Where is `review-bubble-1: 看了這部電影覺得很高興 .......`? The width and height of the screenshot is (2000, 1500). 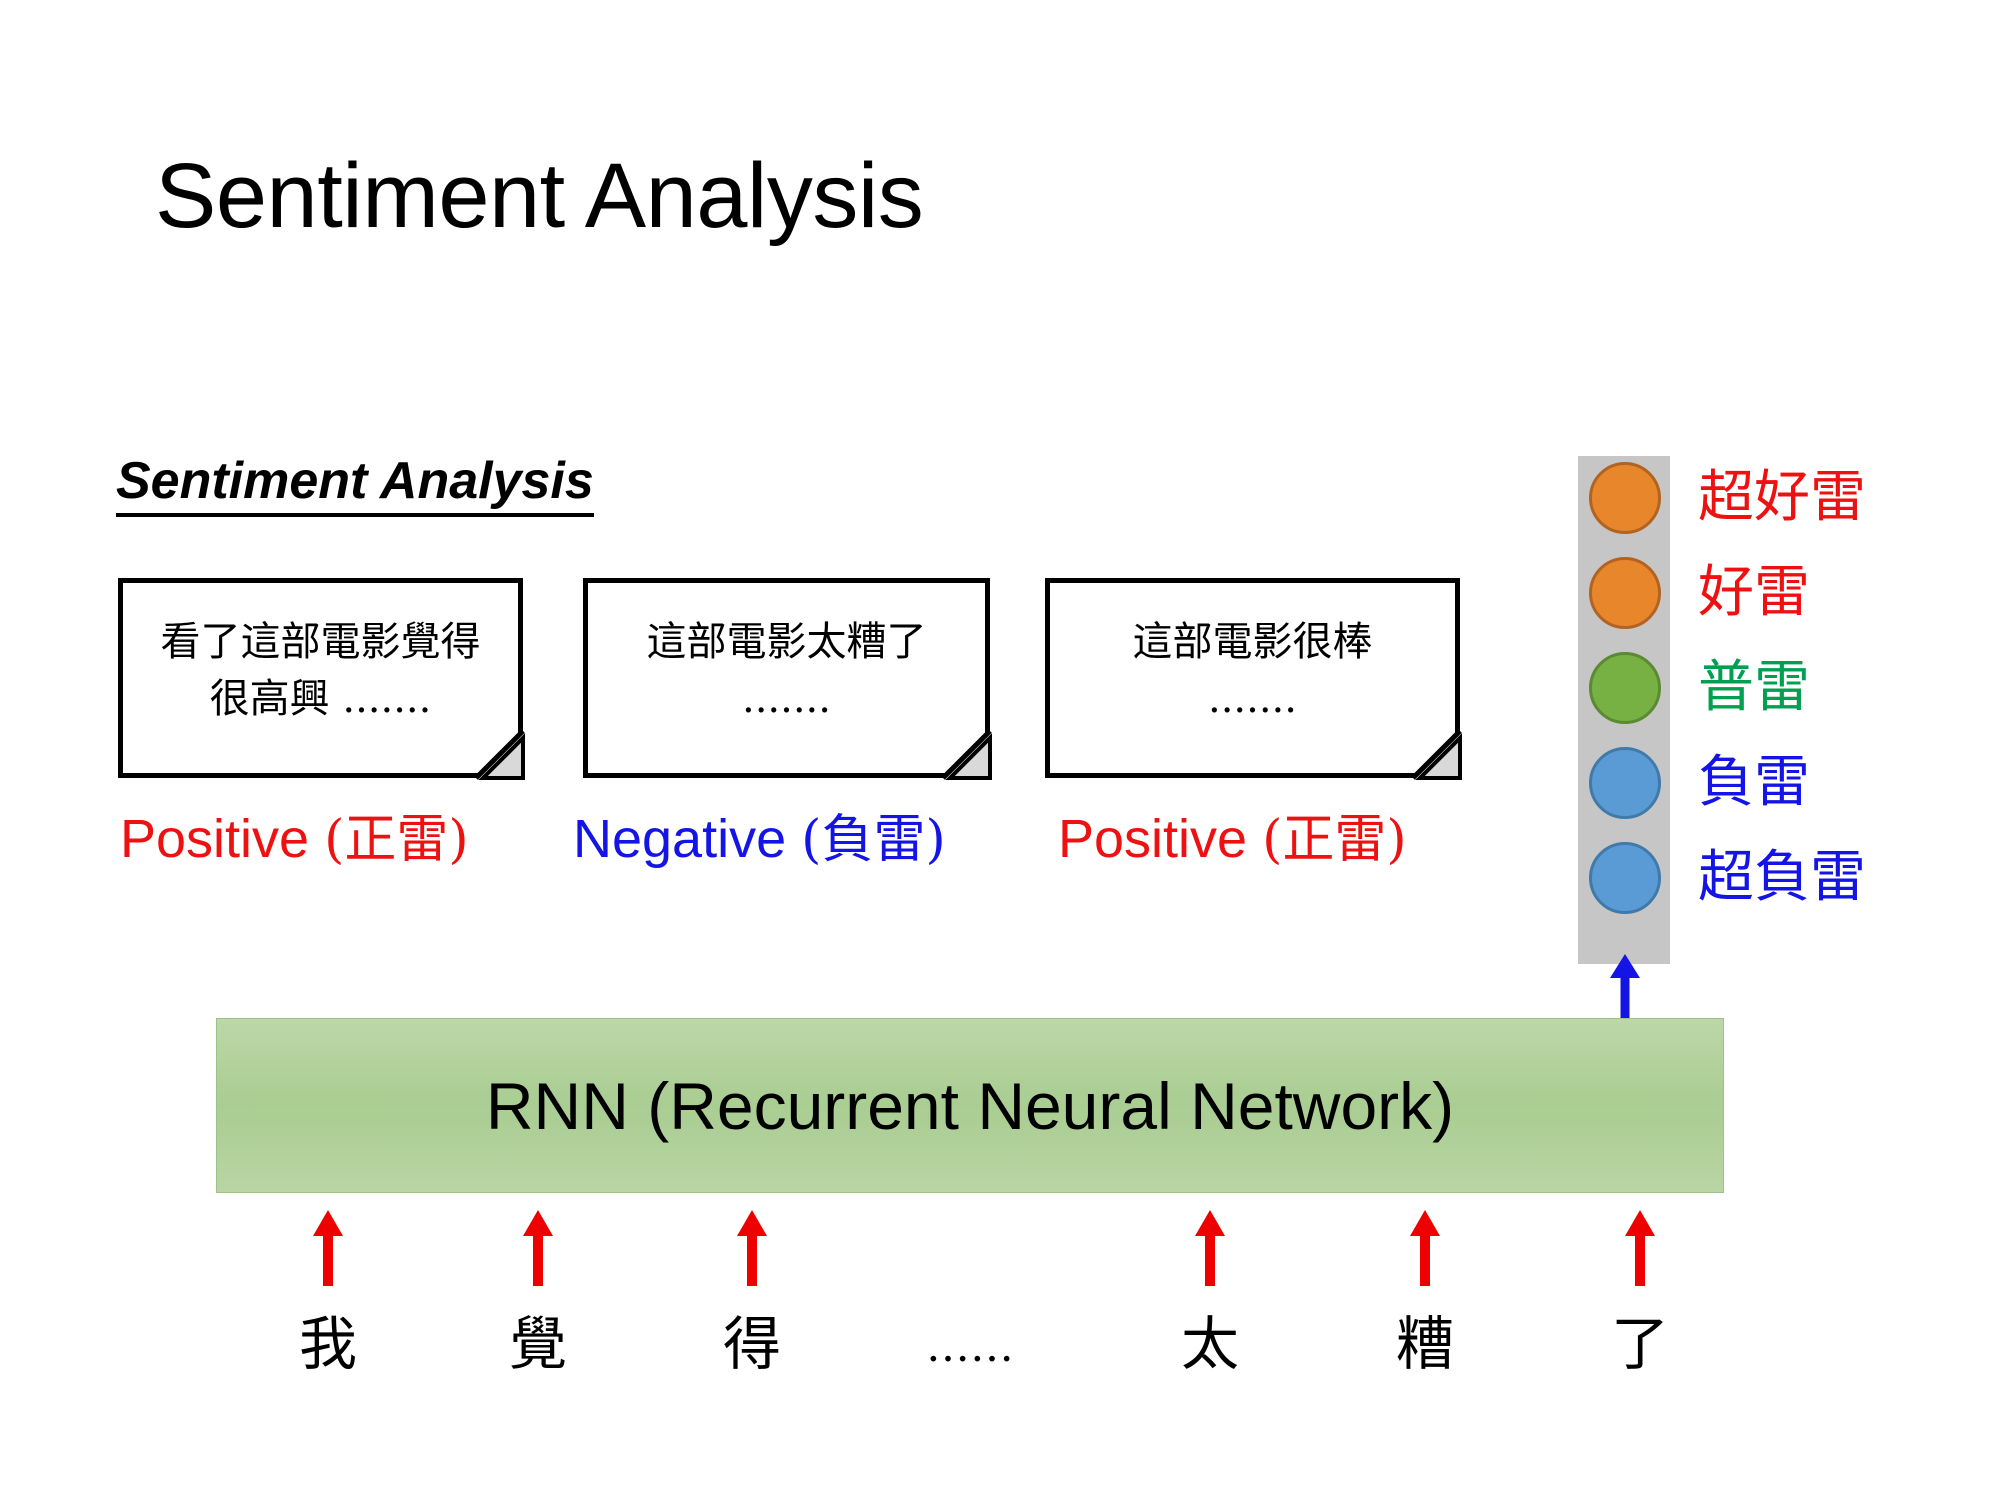
review-bubble-1: 看了這部電影覺得很高興 ....... is located at coordinates (321, 679).